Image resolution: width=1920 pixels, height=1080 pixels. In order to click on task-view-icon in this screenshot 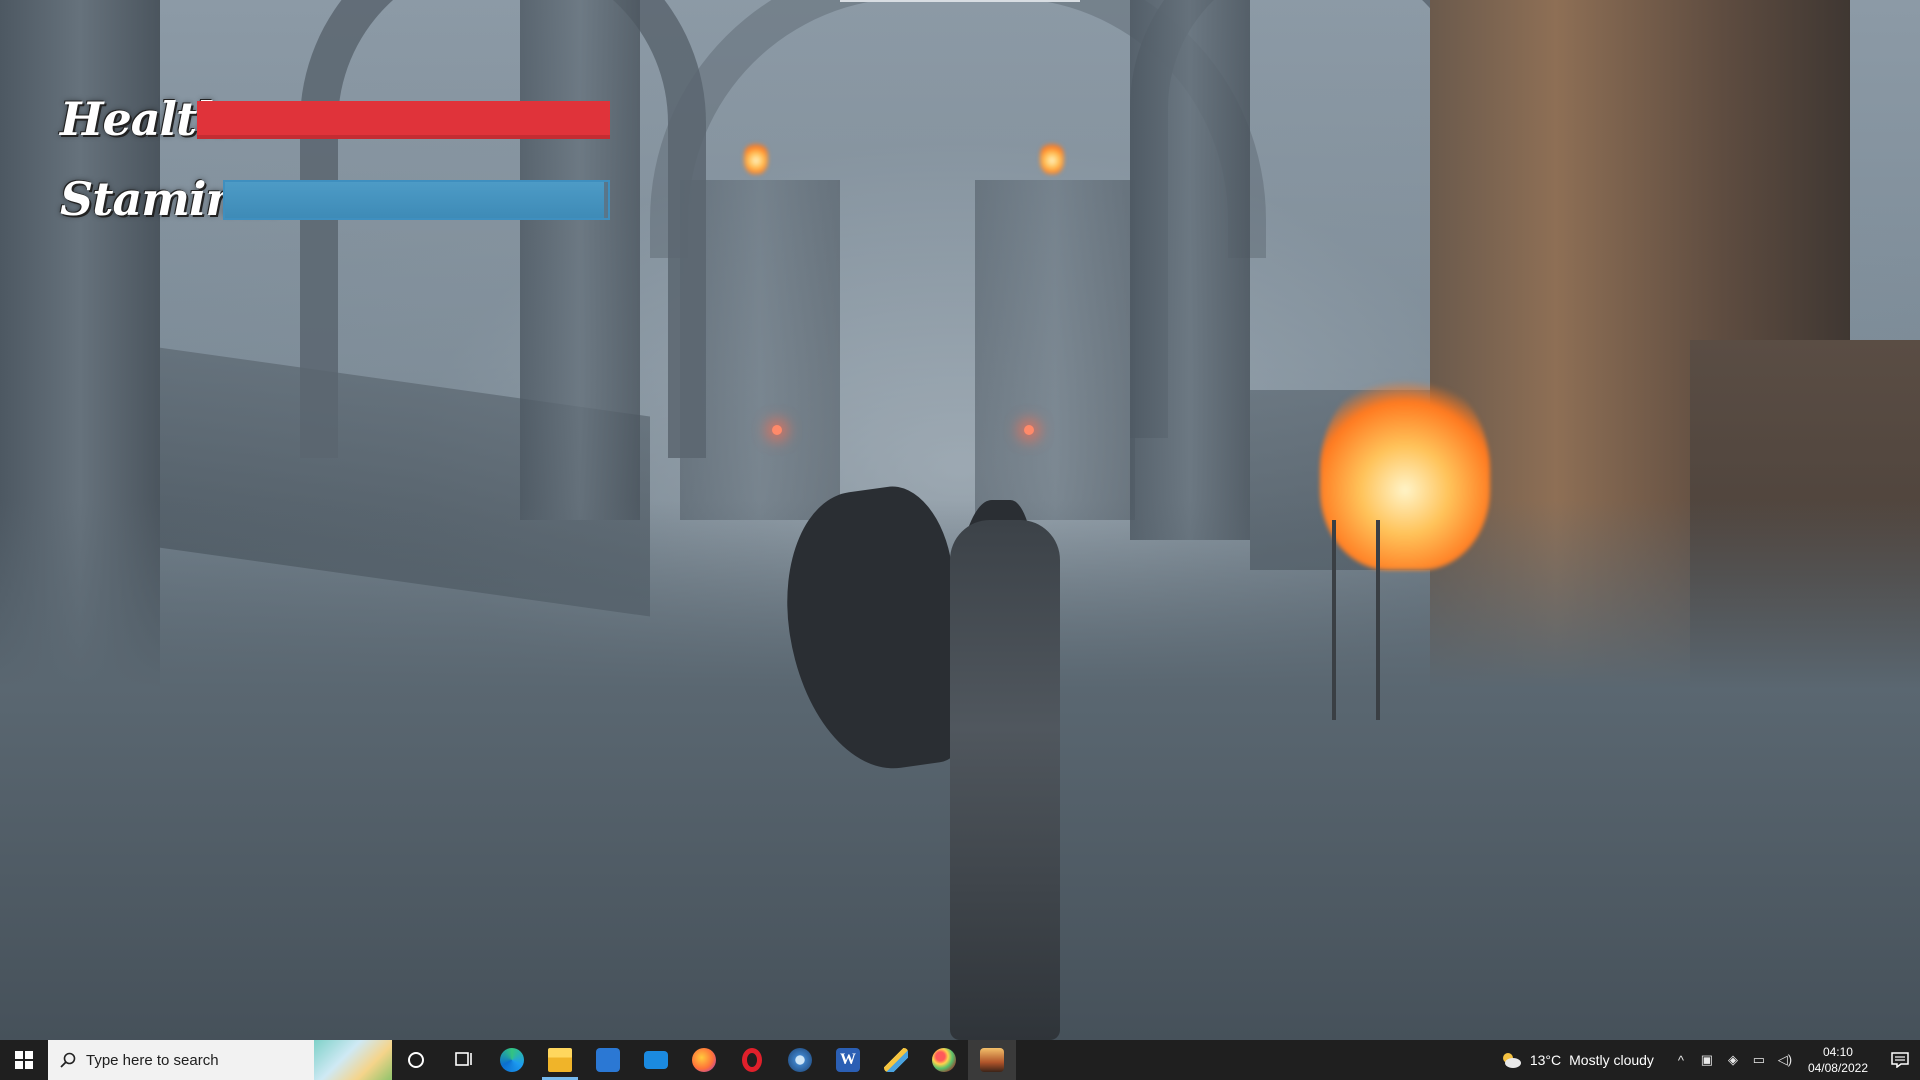, I will do `click(463, 1059)`.